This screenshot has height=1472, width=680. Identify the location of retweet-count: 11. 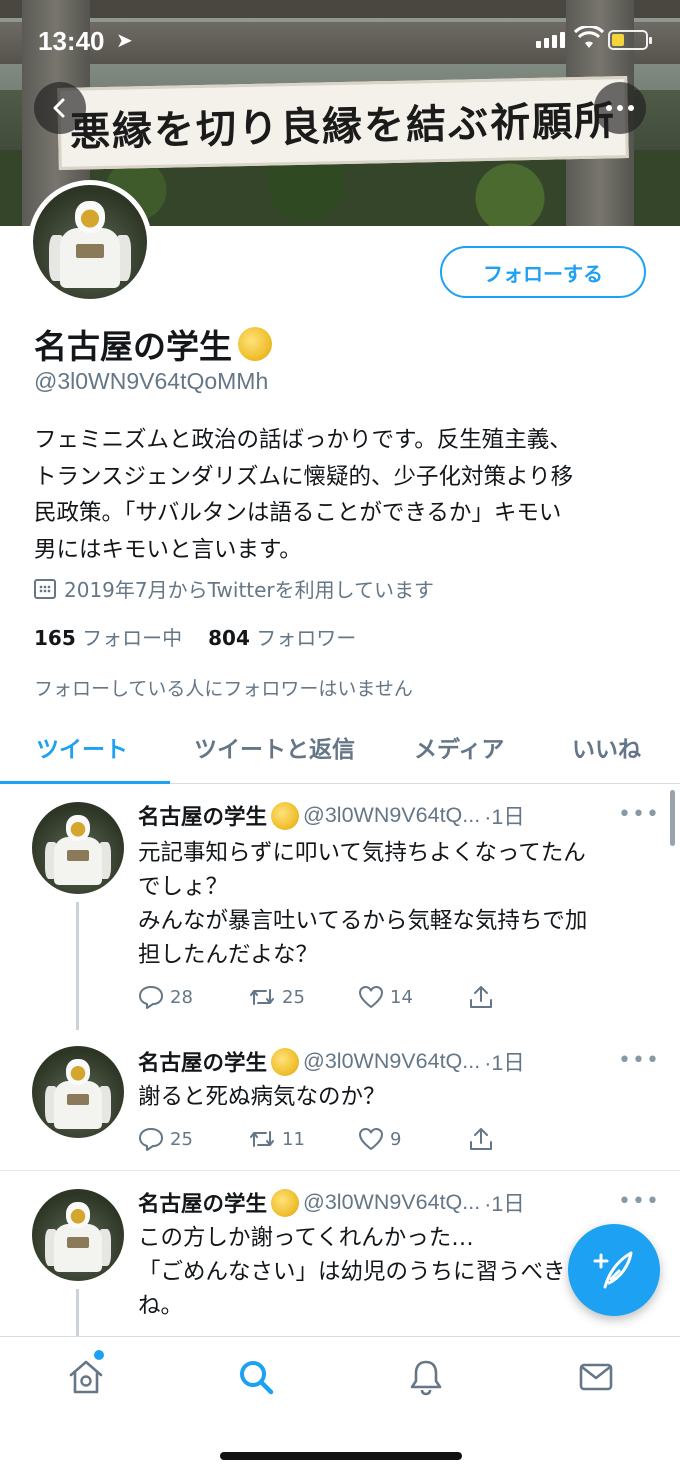
(293, 1139).